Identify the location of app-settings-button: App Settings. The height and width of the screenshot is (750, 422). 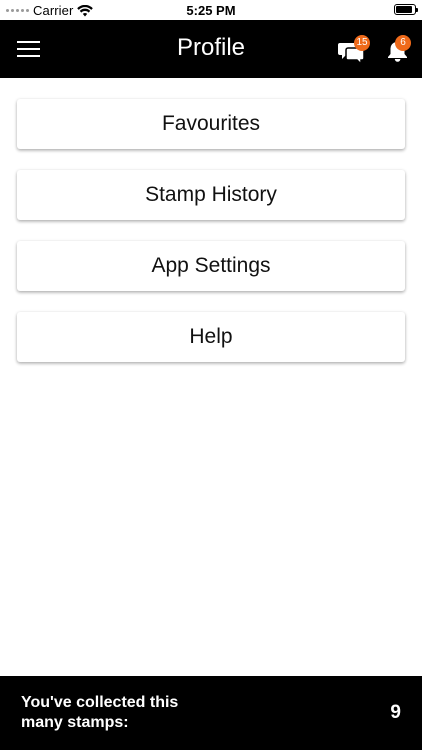
(211, 266).